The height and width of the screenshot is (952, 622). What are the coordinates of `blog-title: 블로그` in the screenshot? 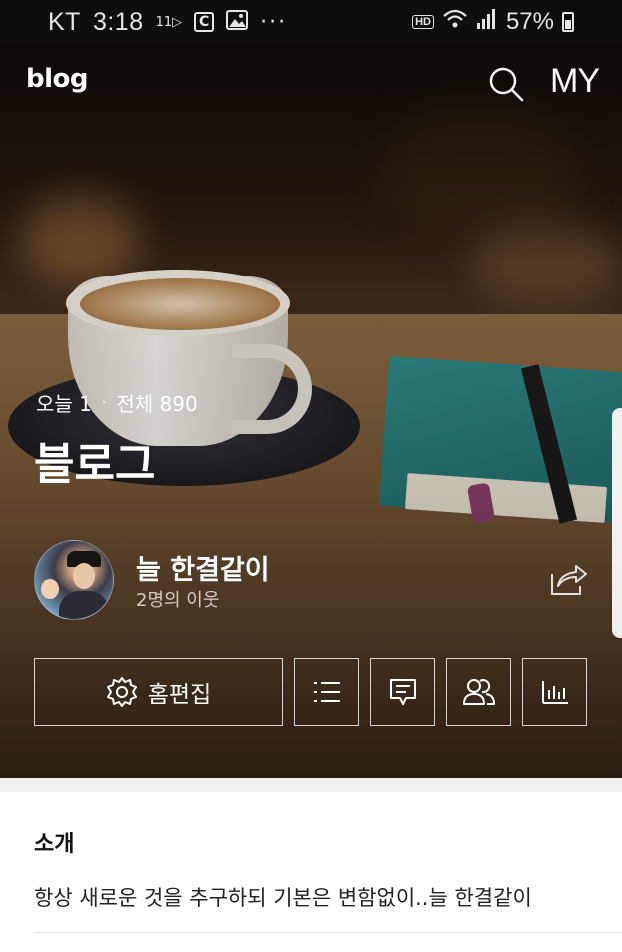 It's located at (95, 464).